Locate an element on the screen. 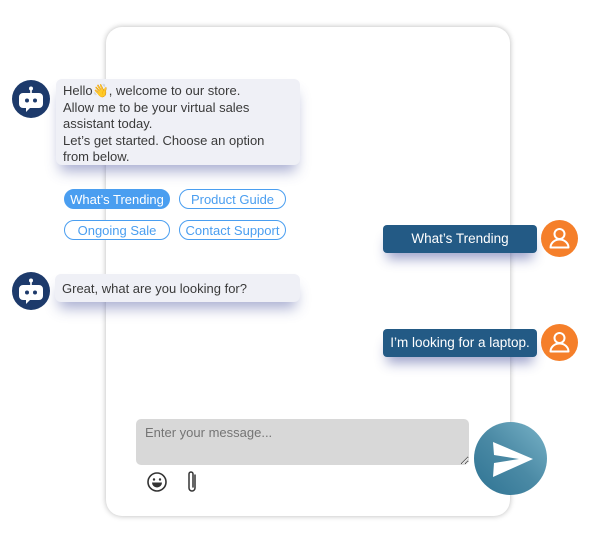 The width and height of the screenshot is (595, 549). bot-message-line: Allow me to be your virtual sales is located at coordinates (156, 107).